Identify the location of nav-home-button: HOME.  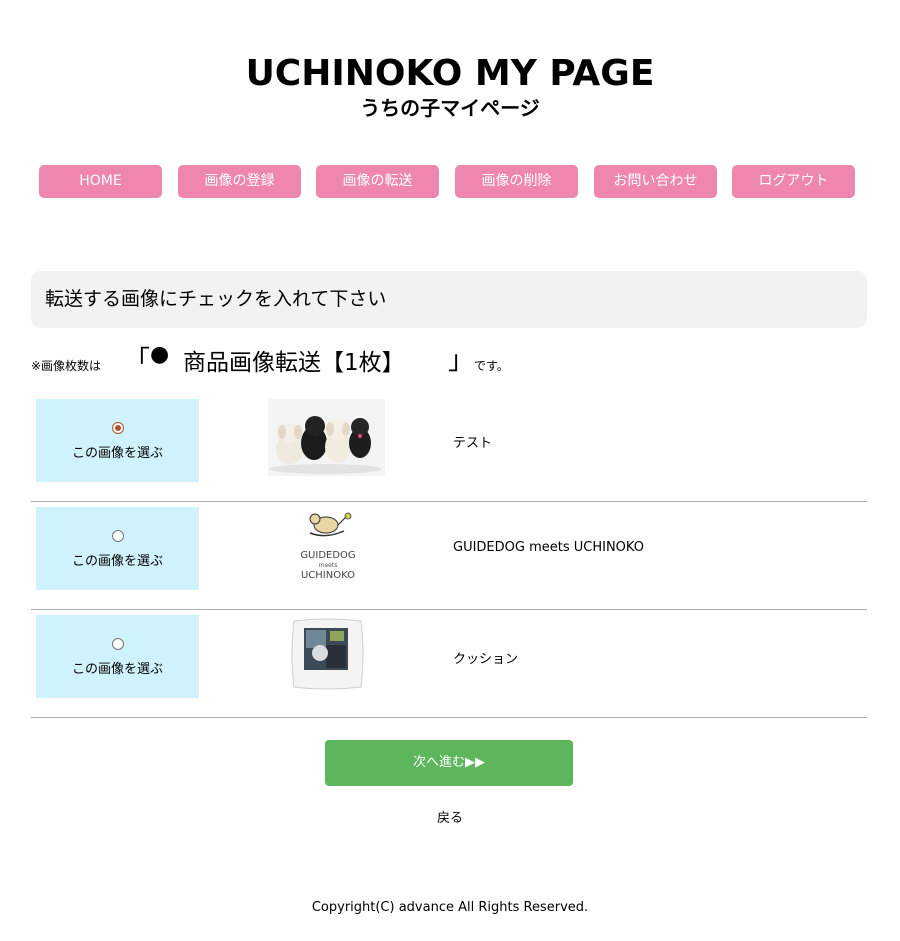
(100, 181).